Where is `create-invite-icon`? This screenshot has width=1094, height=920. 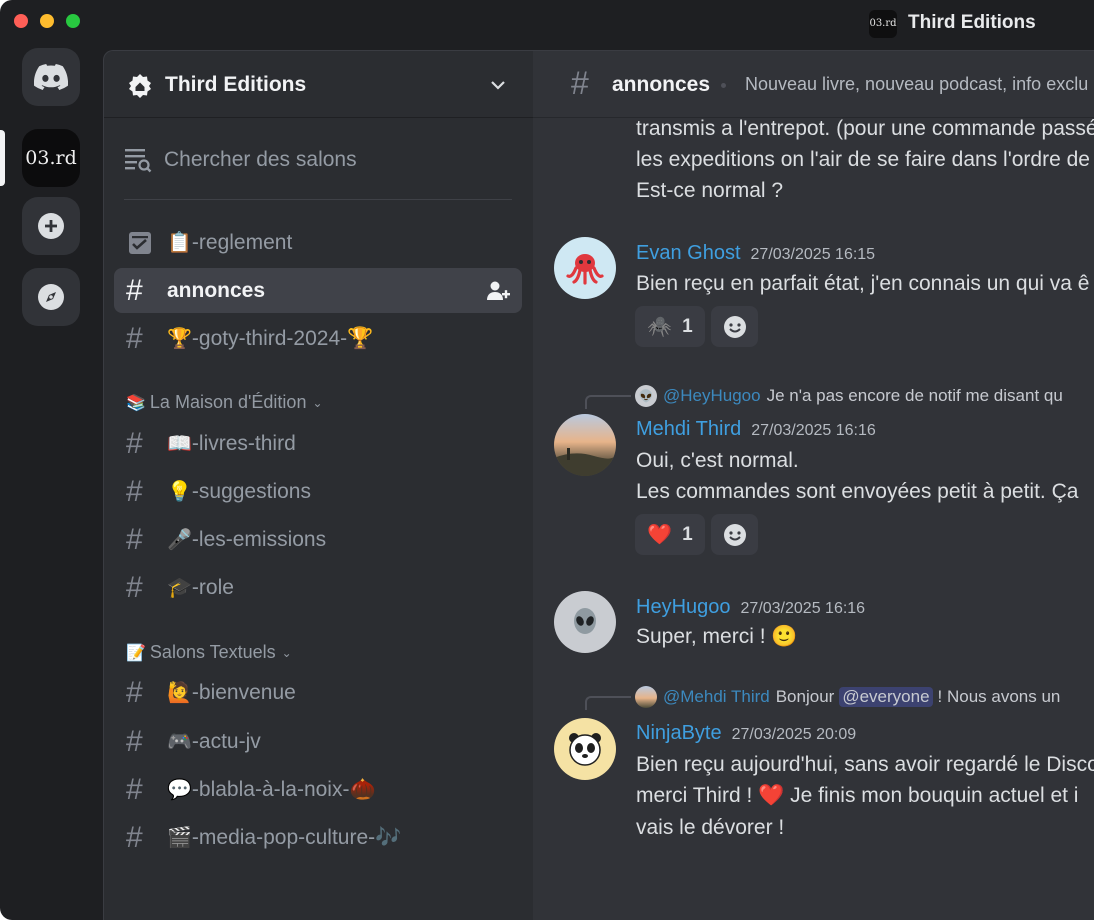
create-invite-icon is located at coordinates (498, 291).